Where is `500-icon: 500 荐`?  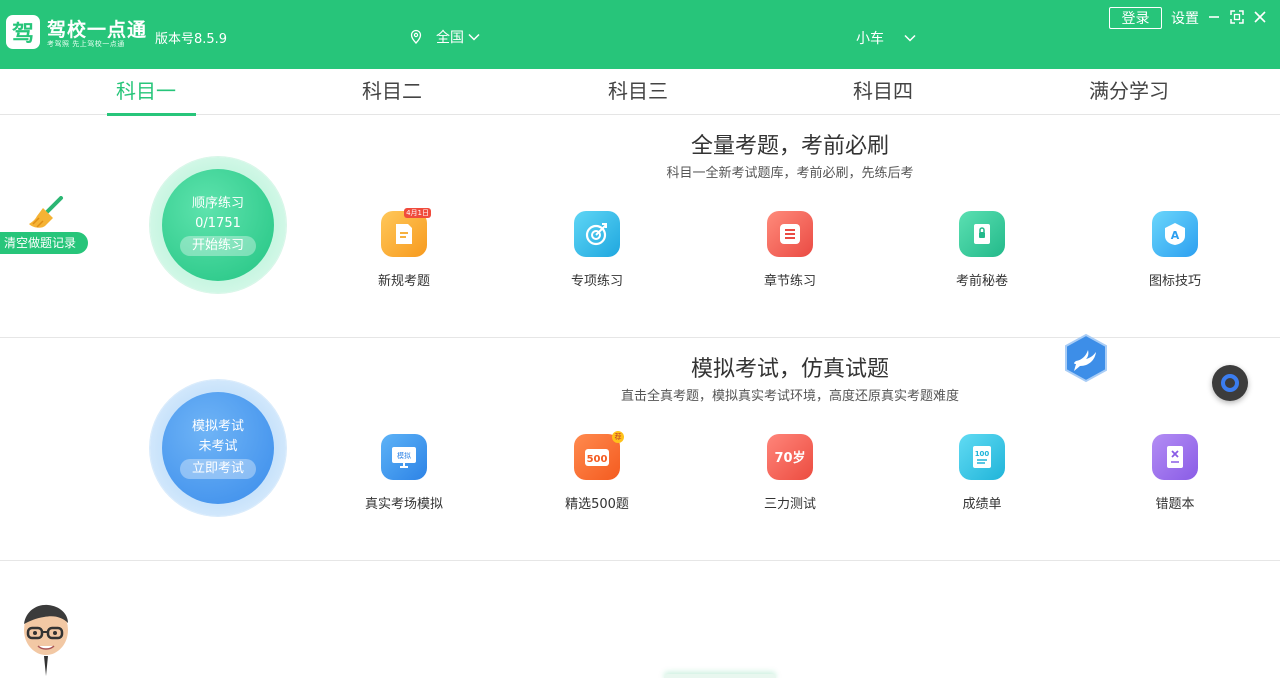
500-icon: 500 荐 is located at coordinates (599, 455).